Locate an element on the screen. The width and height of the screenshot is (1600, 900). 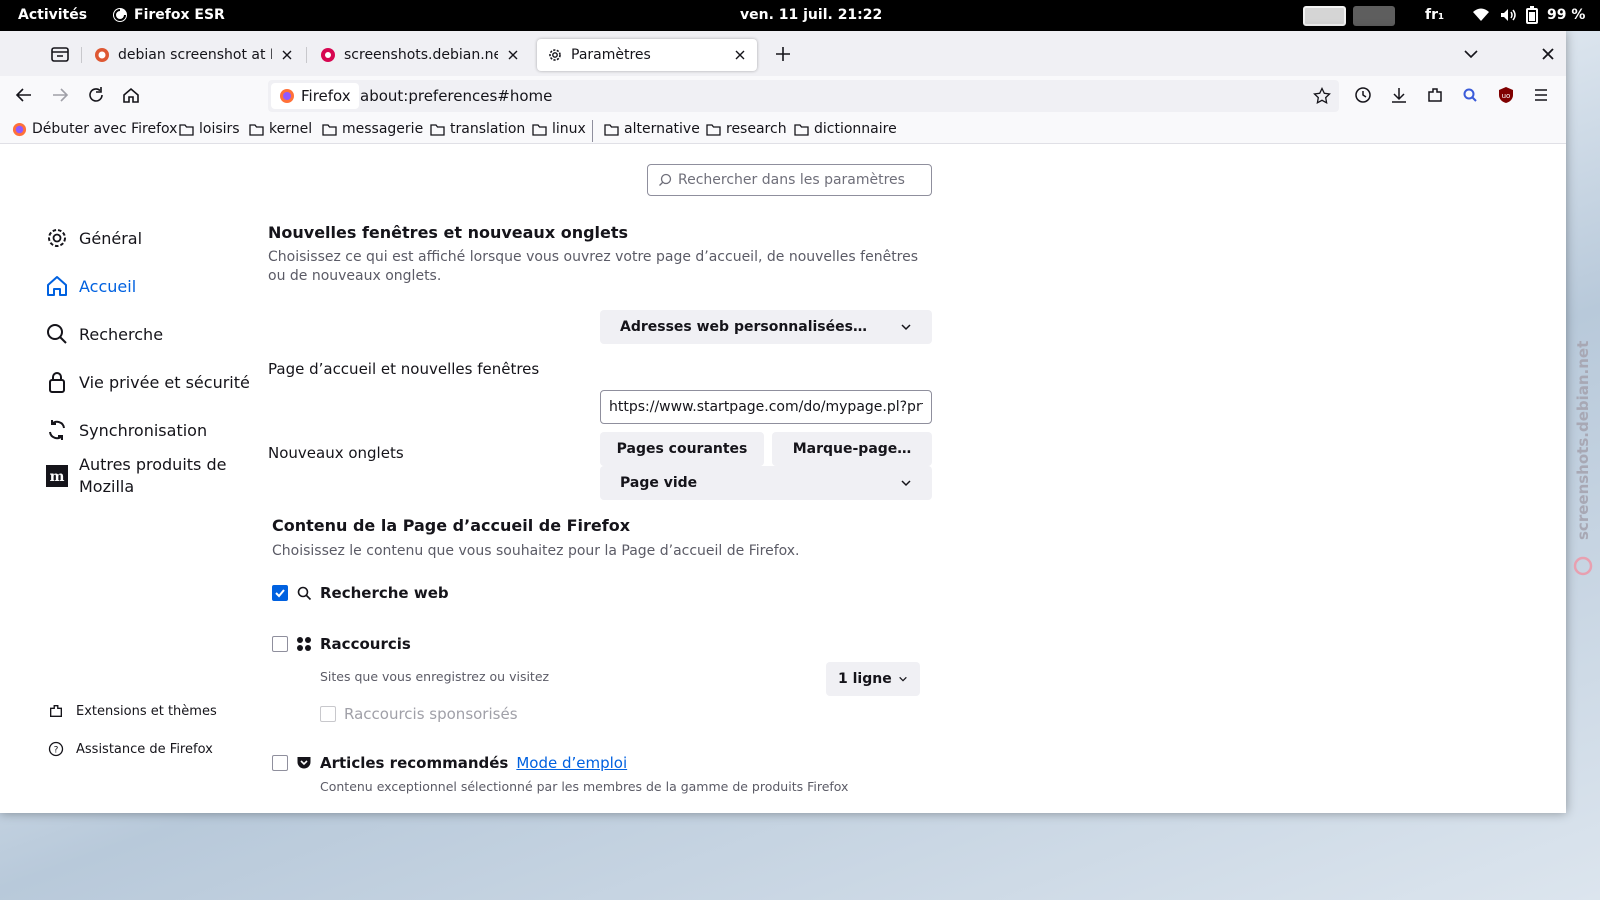
bookmark-label: Débuter avec Firefox is located at coordinates (105, 129).